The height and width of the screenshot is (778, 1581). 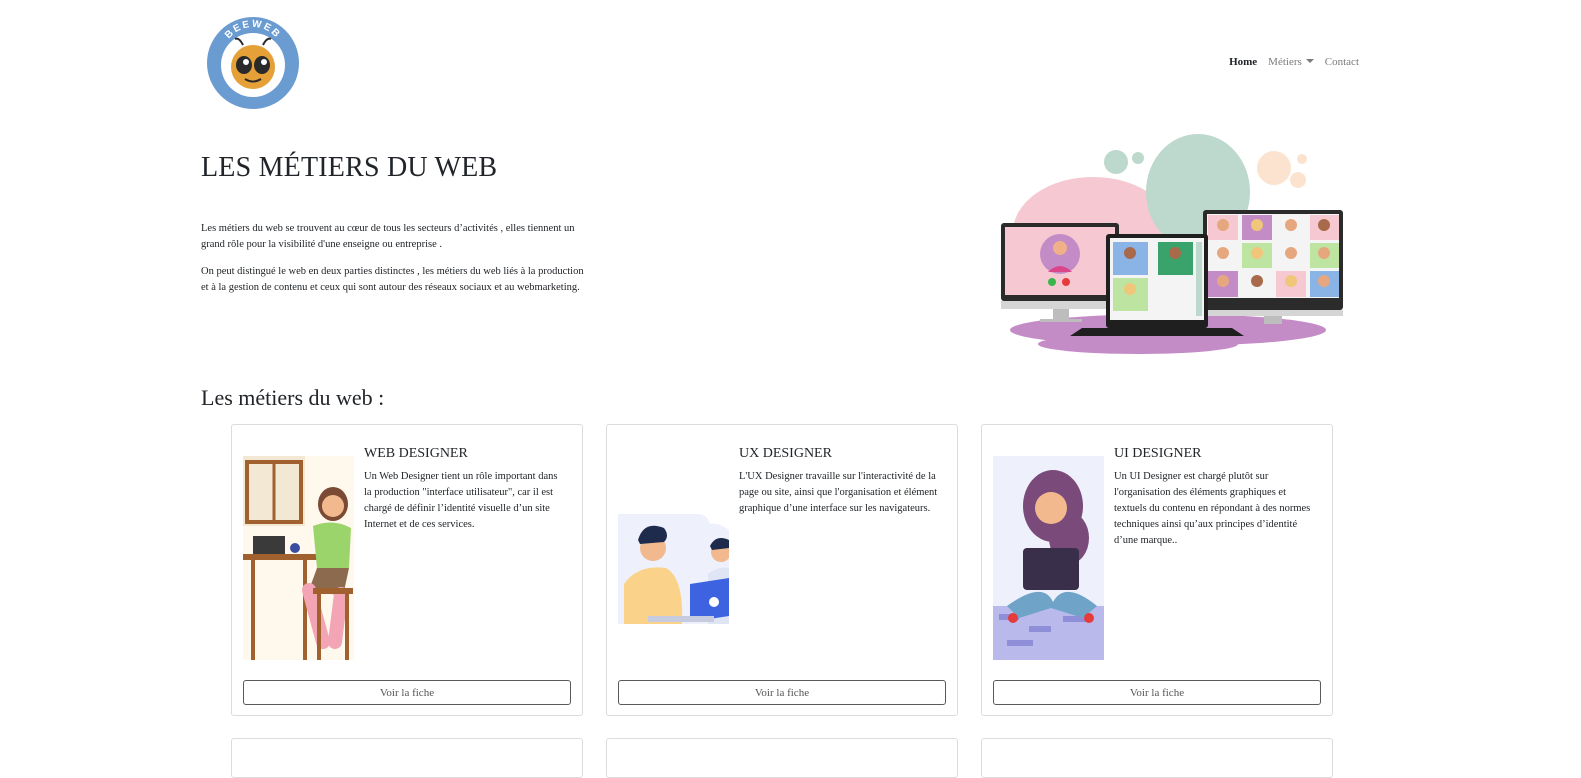 What do you see at coordinates (1171, 245) in the screenshot?
I see `video-conference-illustration` at bounding box center [1171, 245].